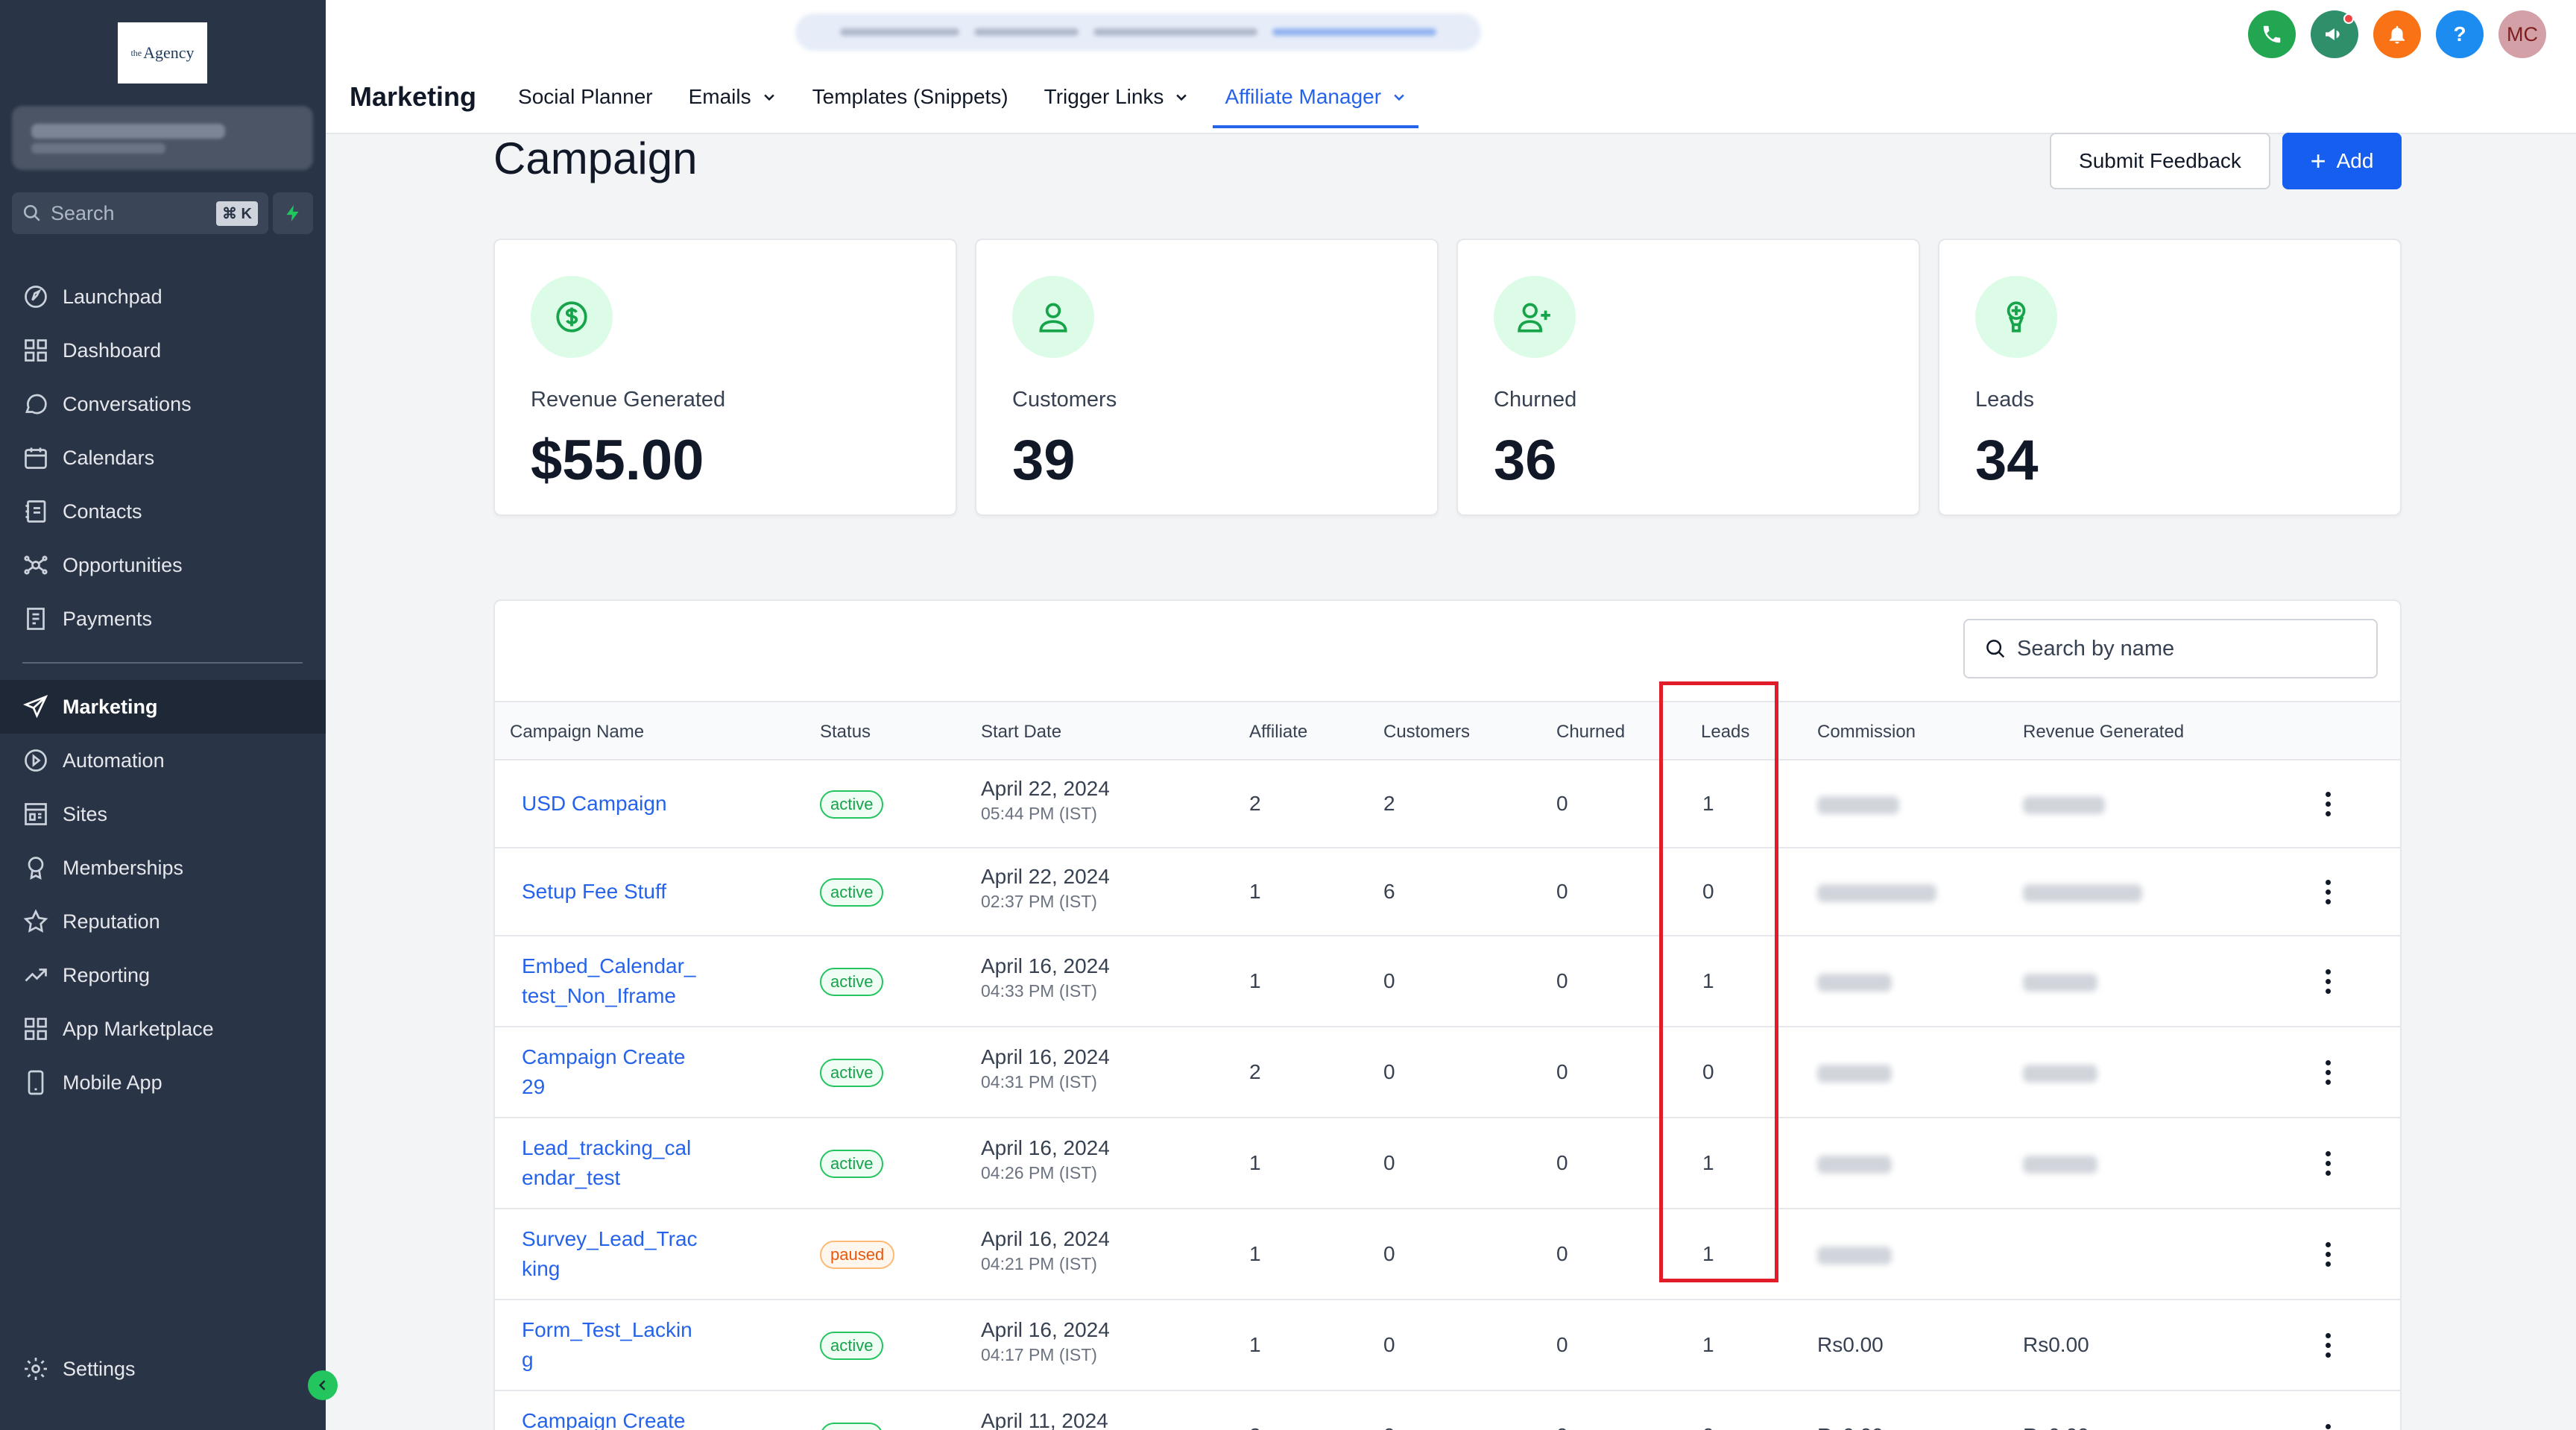 The width and height of the screenshot is (2576, 1430). Describe the element at coordinates (1850, 1427) in the screenshot. I see `commission-value: Rs0.00` at that location.